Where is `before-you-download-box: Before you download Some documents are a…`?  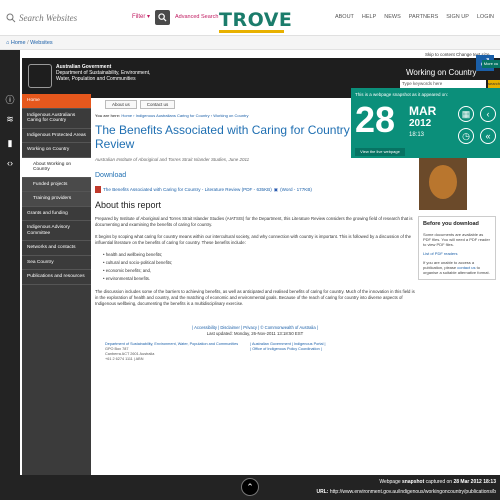 before-you-download-box: Before you download Some documents are a… is located at coordinates (457, 248).